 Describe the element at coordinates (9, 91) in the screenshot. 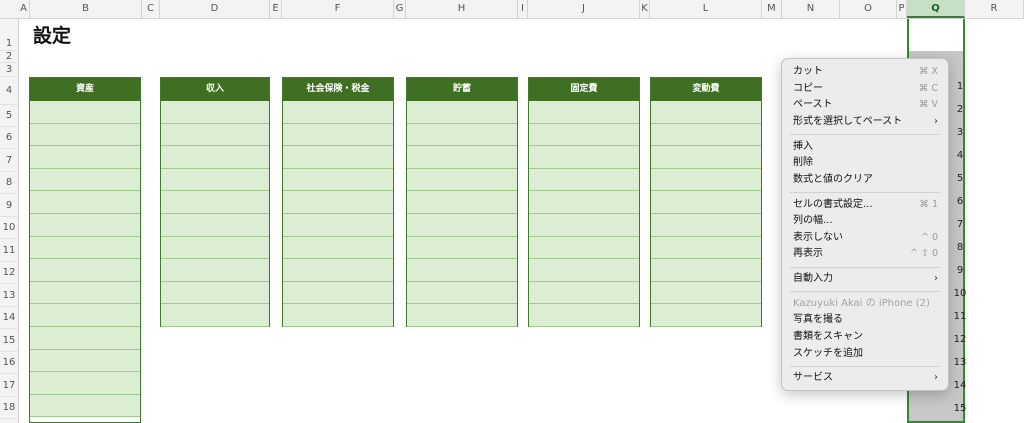

I see `row-header-4: 4` at that location.